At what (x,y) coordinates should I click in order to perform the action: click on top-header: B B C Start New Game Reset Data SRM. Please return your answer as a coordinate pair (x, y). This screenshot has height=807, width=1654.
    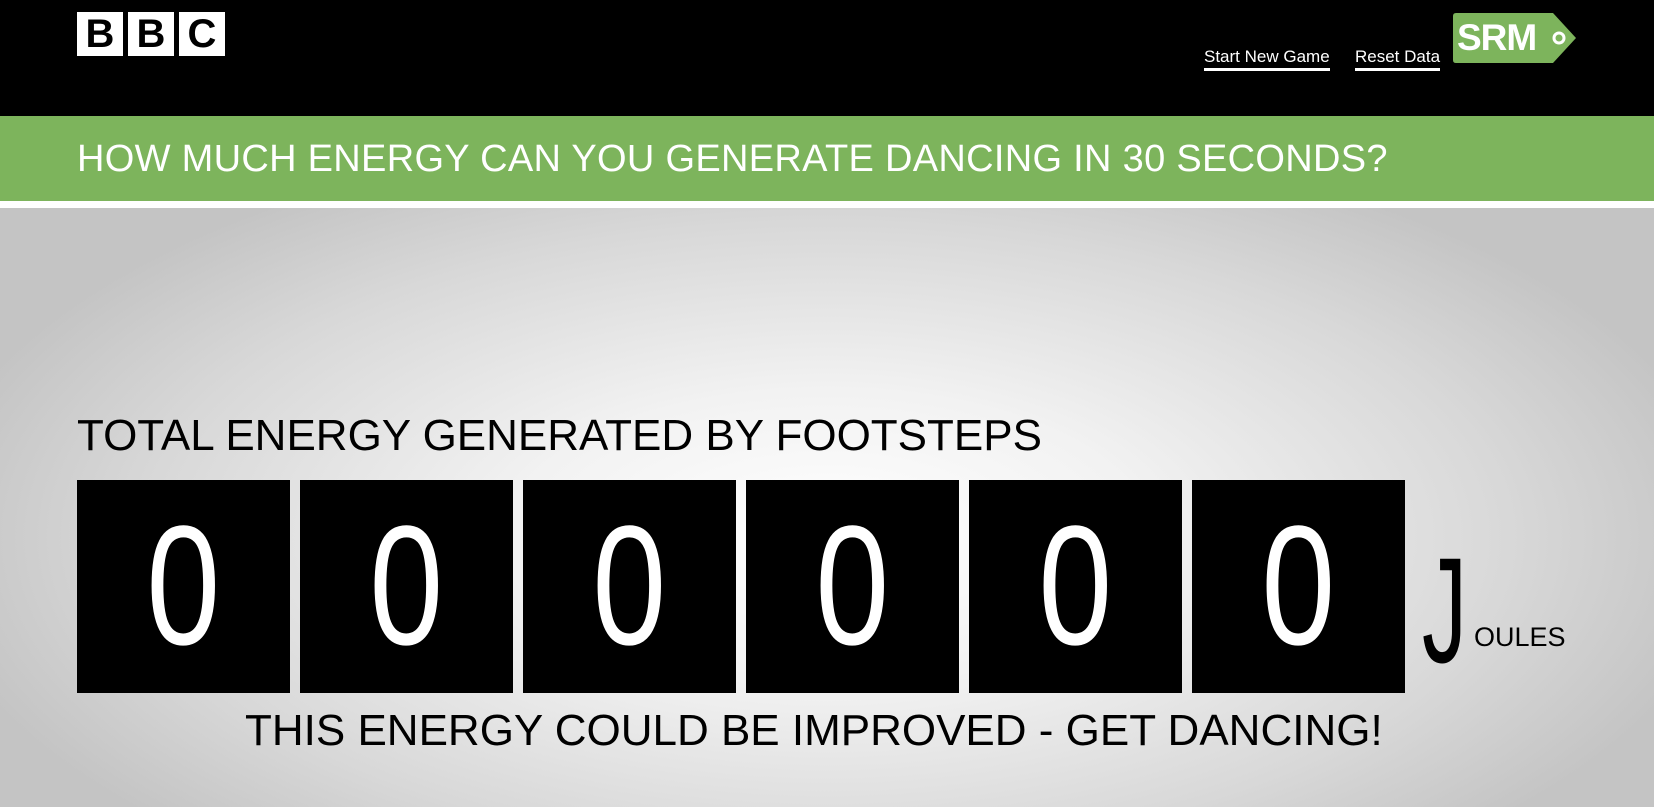
    Looking at the image, I should click on (827, 58).